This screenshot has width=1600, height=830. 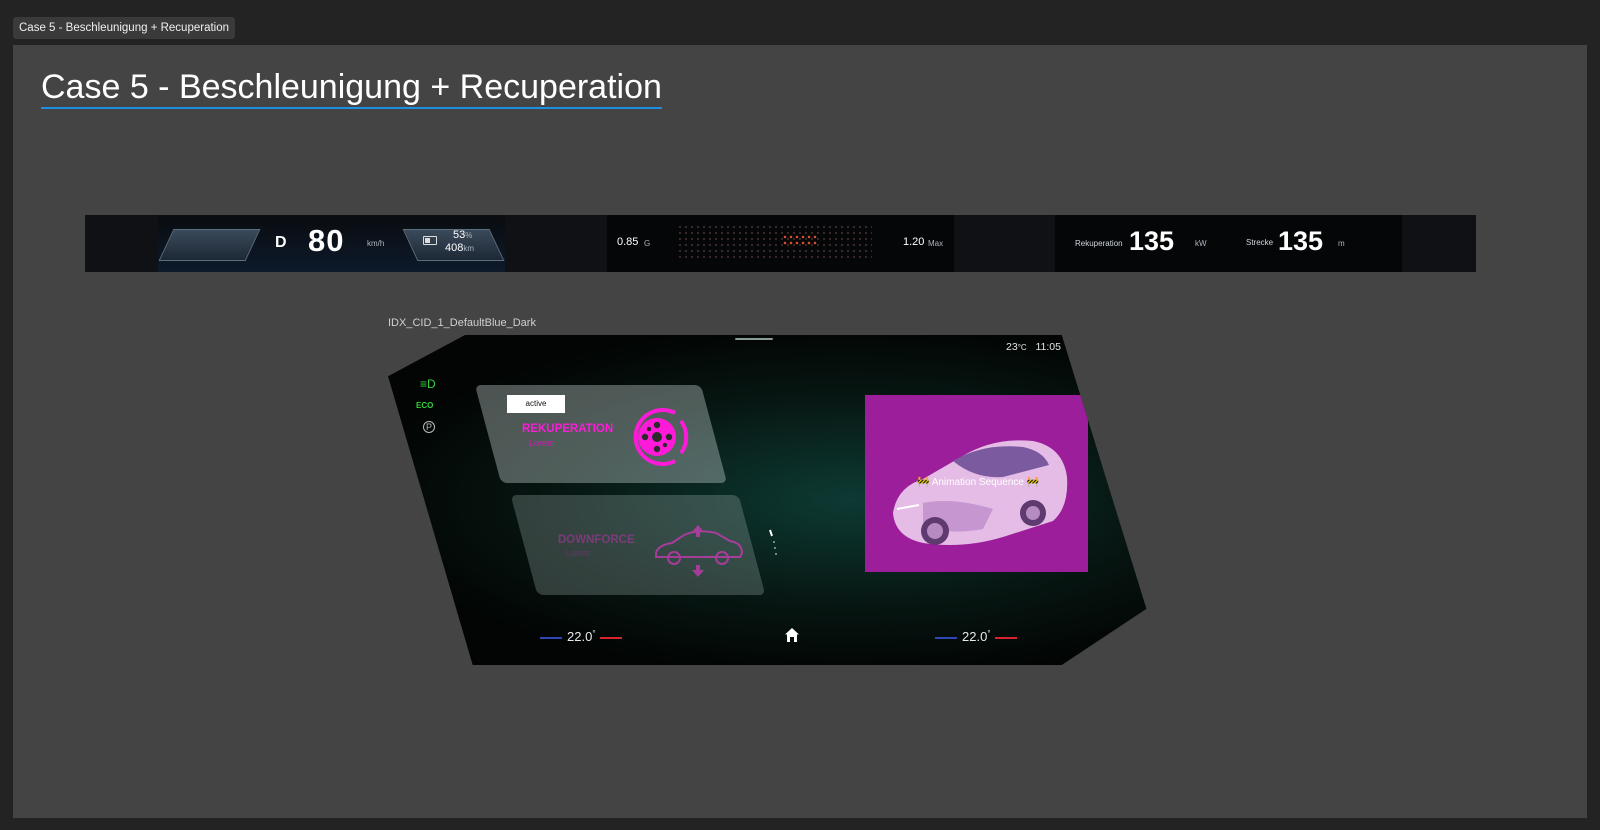 I want to click on recuperation-subtitle: Lorem, so click(x=542, y=443).